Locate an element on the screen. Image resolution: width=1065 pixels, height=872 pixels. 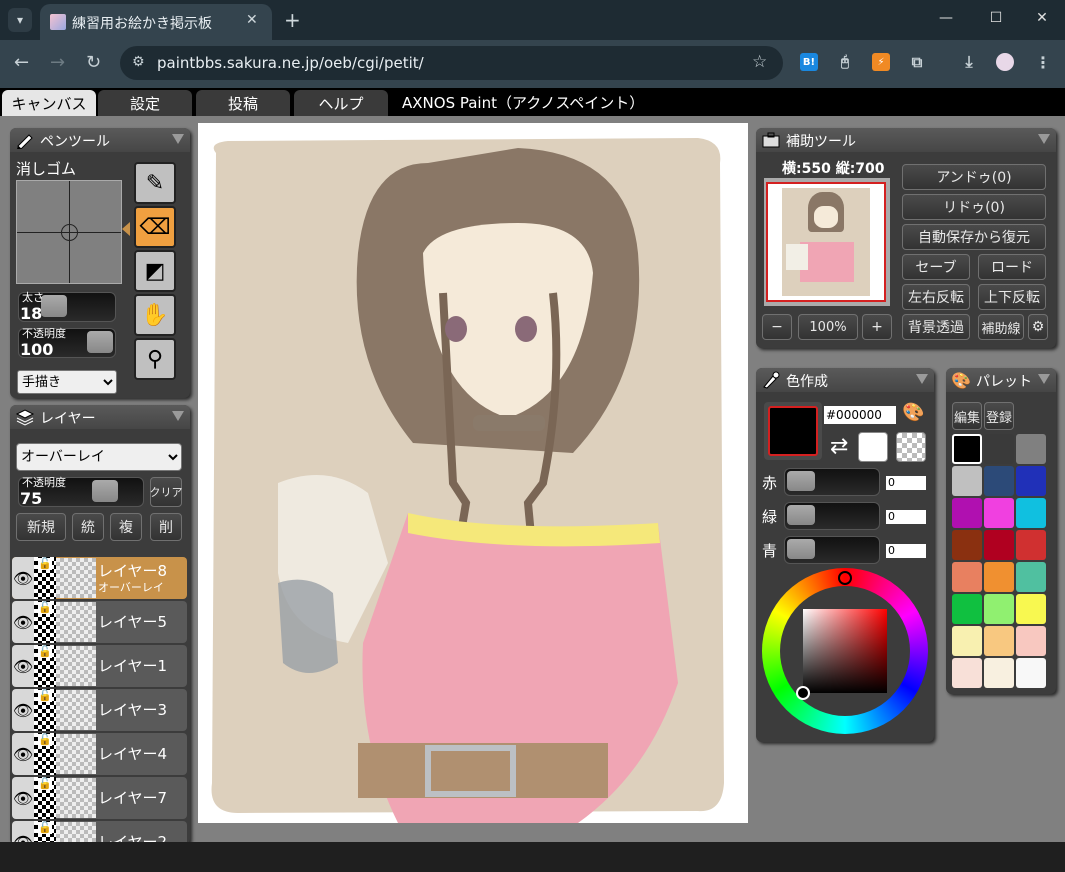
merge-layer-button: 統 is located at coordinates (88, 527).